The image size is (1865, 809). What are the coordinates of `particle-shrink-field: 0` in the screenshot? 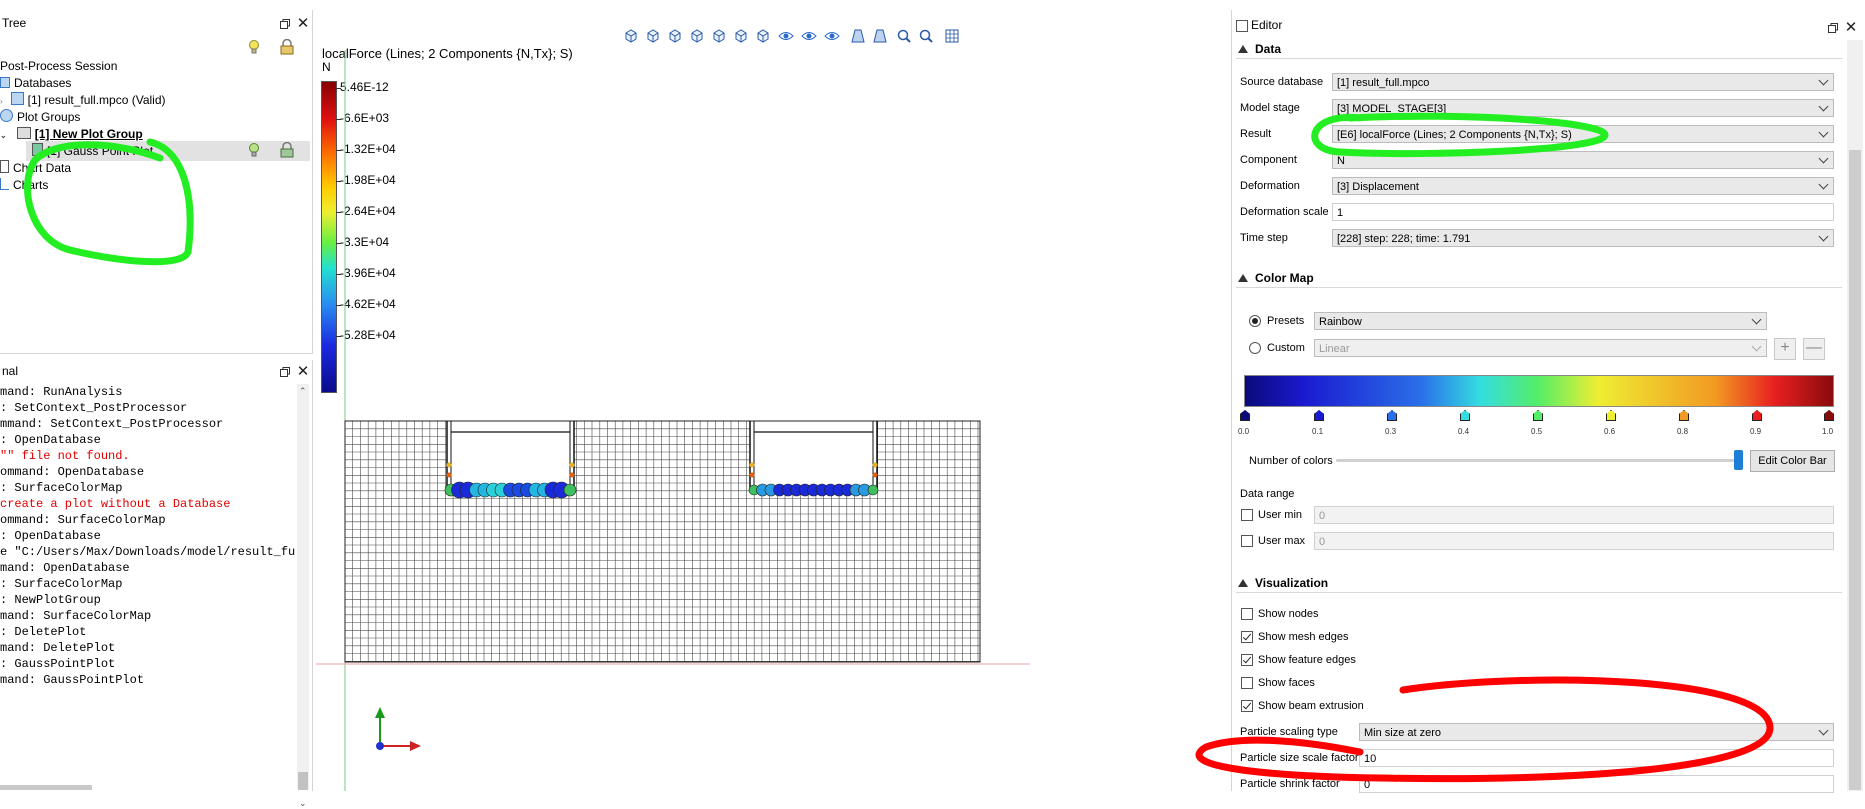 It's located at (1596, 784).